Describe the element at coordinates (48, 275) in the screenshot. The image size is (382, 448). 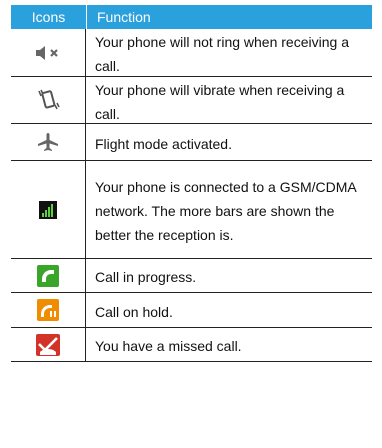
I see `call-in-progress-icon` at that location.